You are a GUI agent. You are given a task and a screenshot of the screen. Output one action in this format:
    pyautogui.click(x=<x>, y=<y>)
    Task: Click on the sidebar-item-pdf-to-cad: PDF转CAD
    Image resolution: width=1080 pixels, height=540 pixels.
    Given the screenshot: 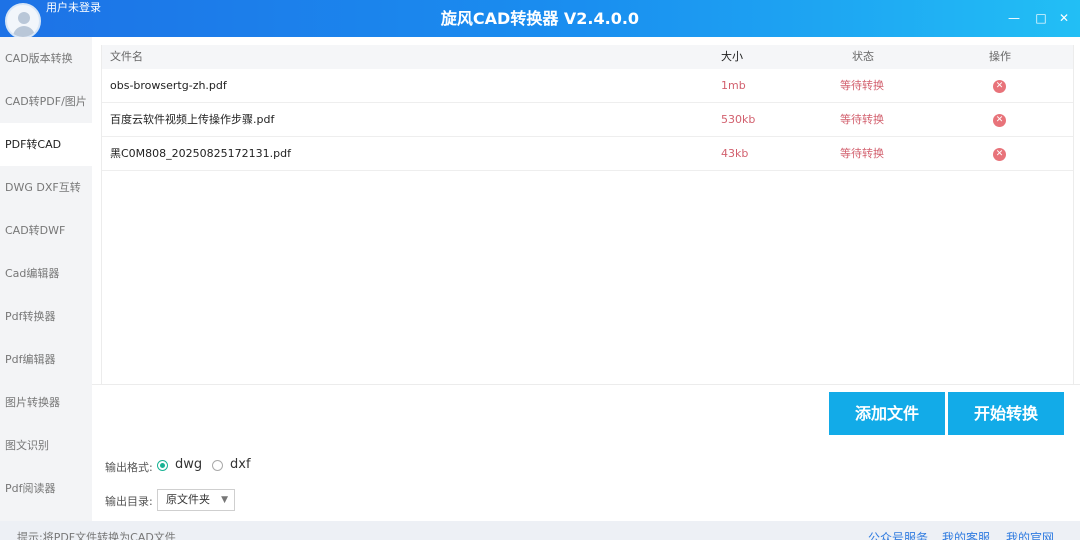 What is the action you would take?
    pyautogui.click(x=46, y=144)
    